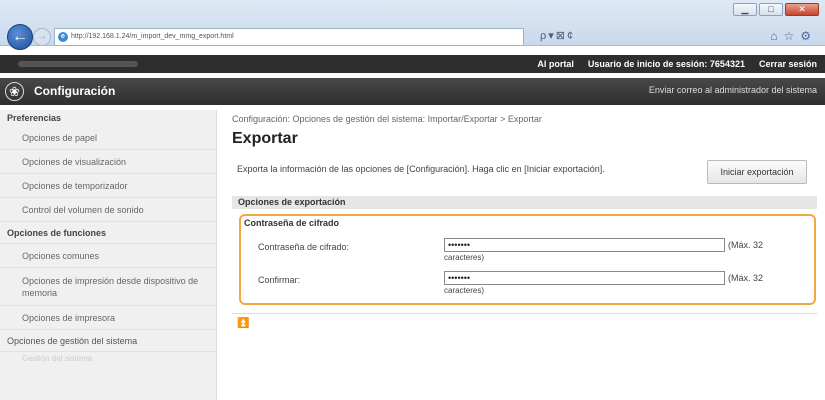  I want to click on portal-link: Al portal, so click(555, 64).